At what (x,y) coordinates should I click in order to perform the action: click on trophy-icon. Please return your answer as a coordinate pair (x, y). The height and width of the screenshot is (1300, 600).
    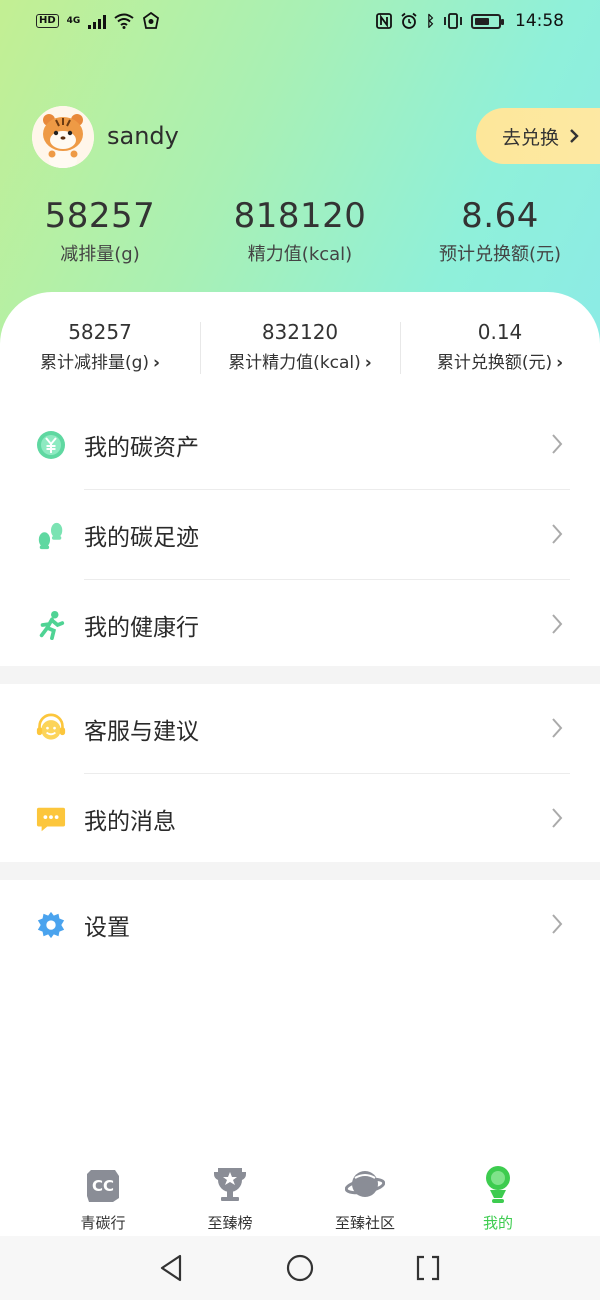
    Looking at the image, I should click on (230, 1184).